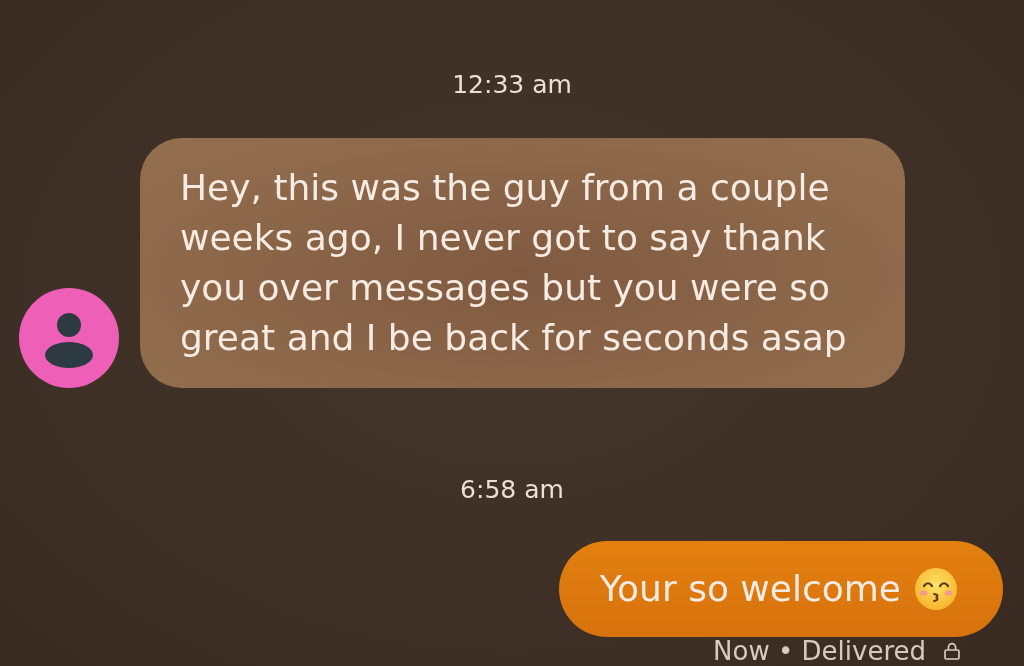 This screenshot has height=666, width=1024. What do you see at coordinates (750, 589) in the screenshot?
I see `message-text: Your so welcome` at bounding box center [750, 589].